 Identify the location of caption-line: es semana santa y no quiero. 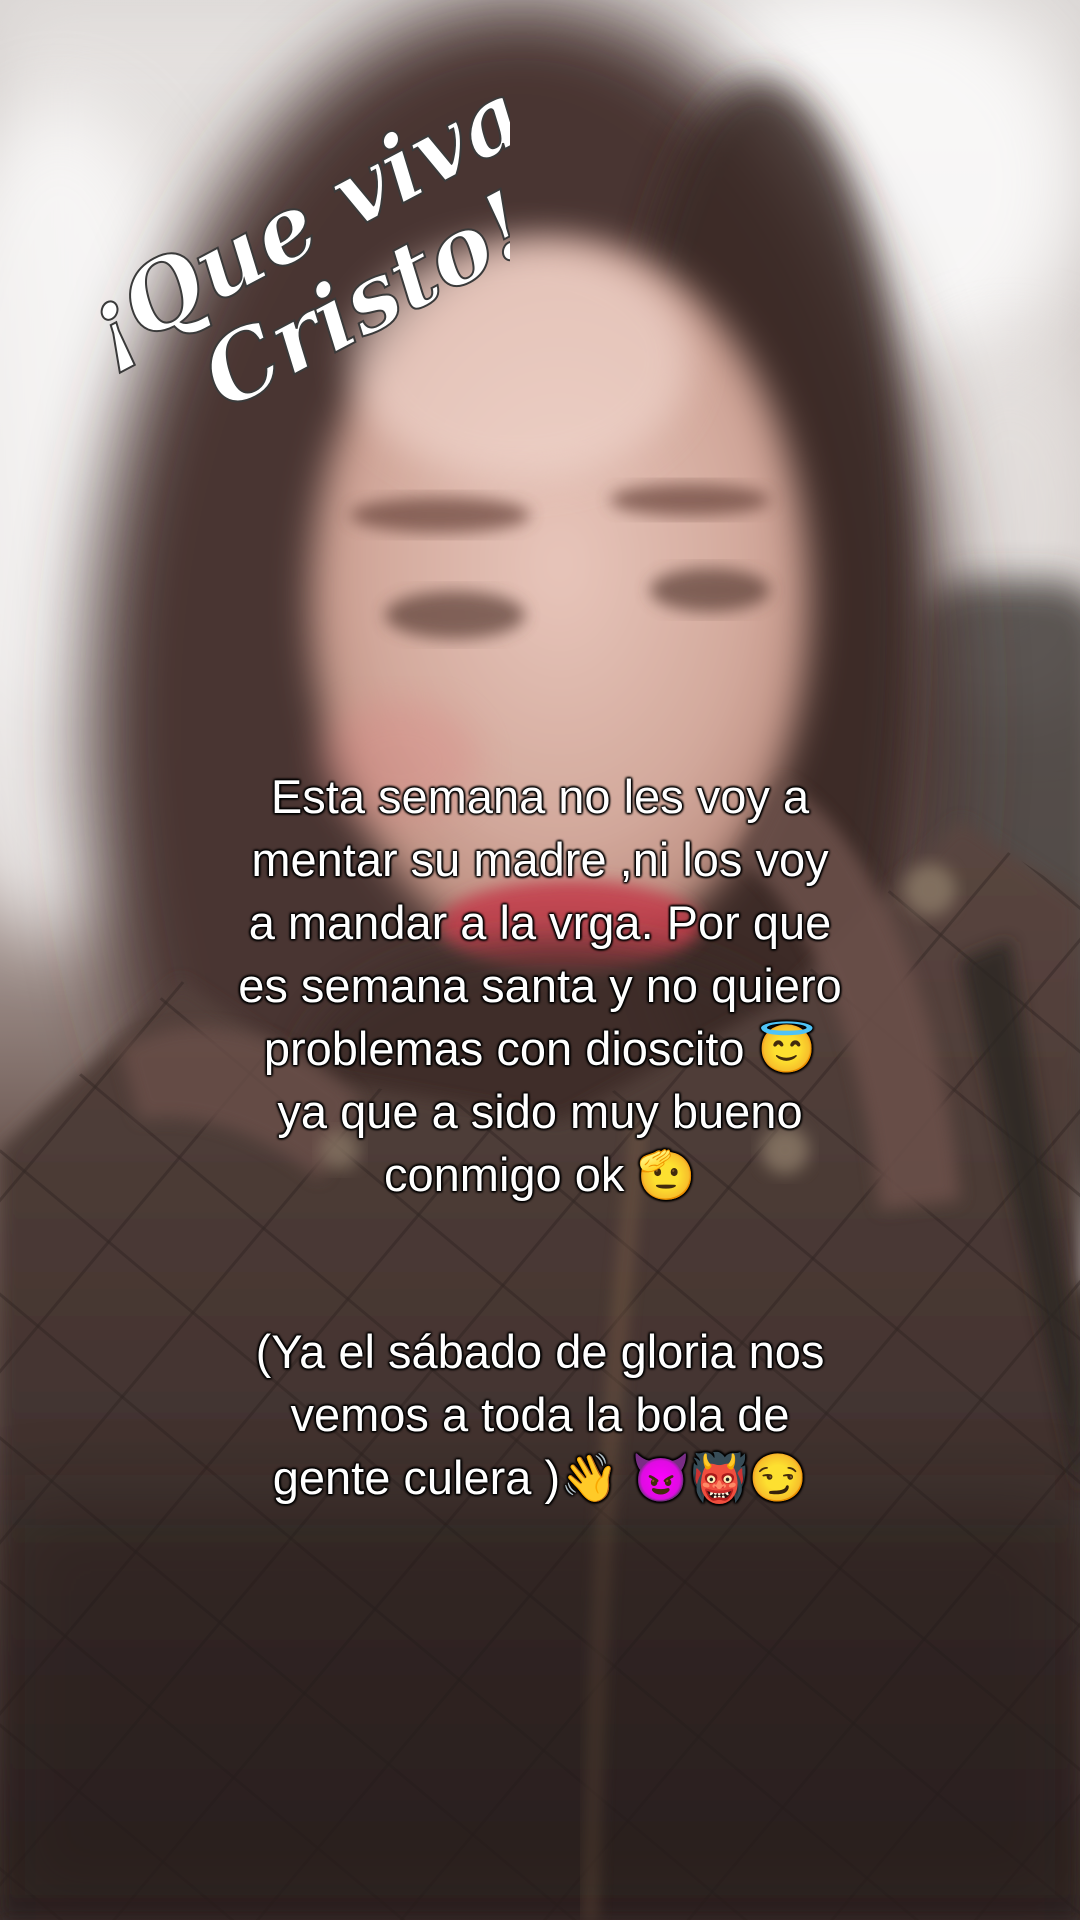
(540, 985).